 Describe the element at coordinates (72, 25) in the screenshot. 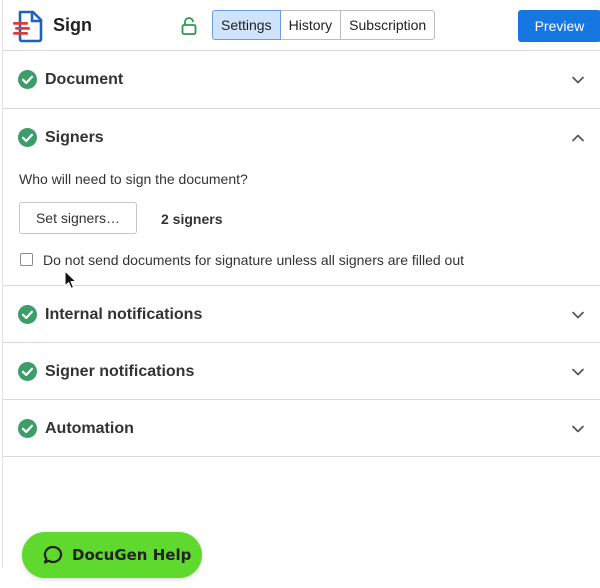

I see `app-title: Sign` at that location.